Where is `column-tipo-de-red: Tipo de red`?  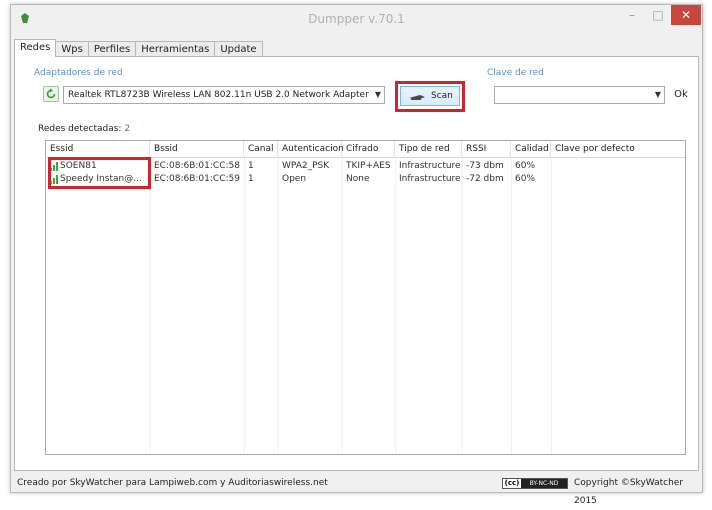
column-tipo-de-red: Tipo de red is located at coordinates (428, 149).